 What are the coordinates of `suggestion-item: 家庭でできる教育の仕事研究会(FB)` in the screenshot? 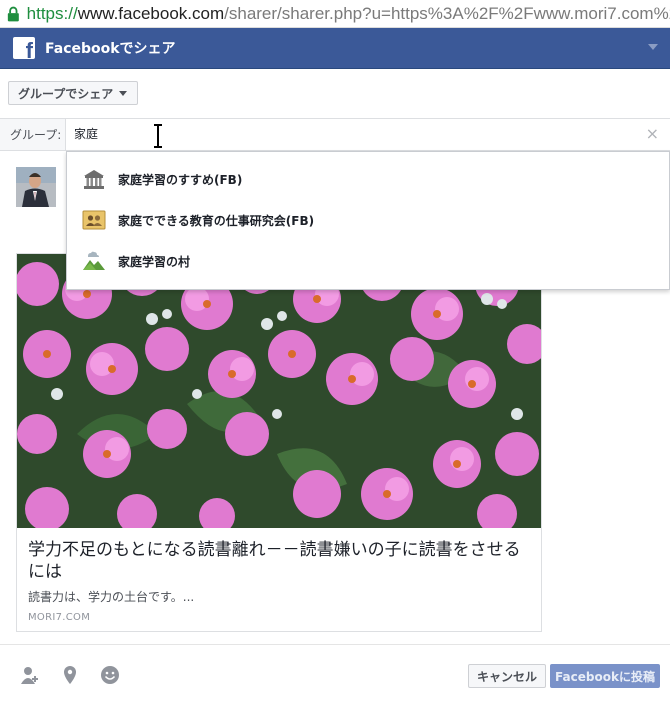 It's located at (368, 220).